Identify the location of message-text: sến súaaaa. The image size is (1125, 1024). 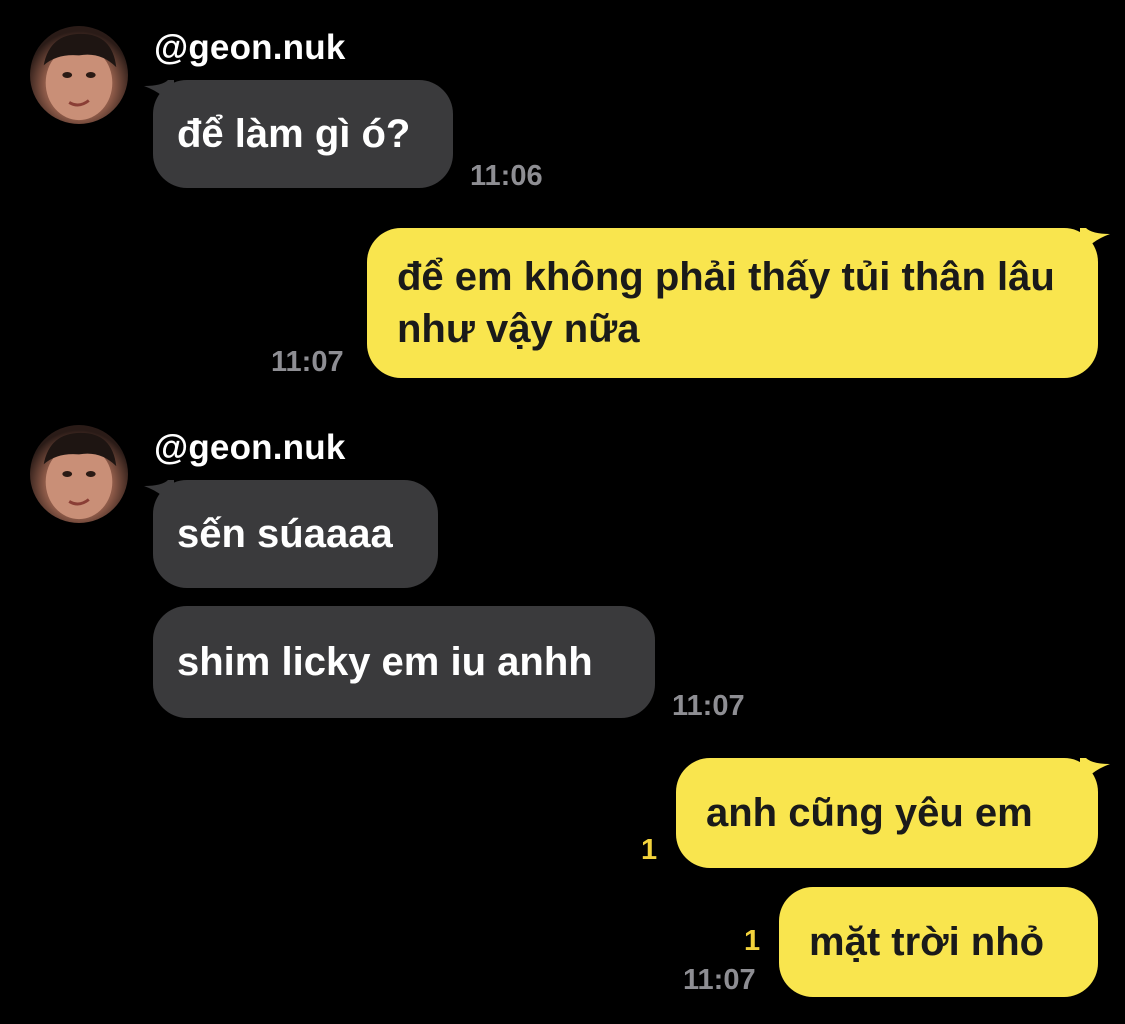
(285, 534).